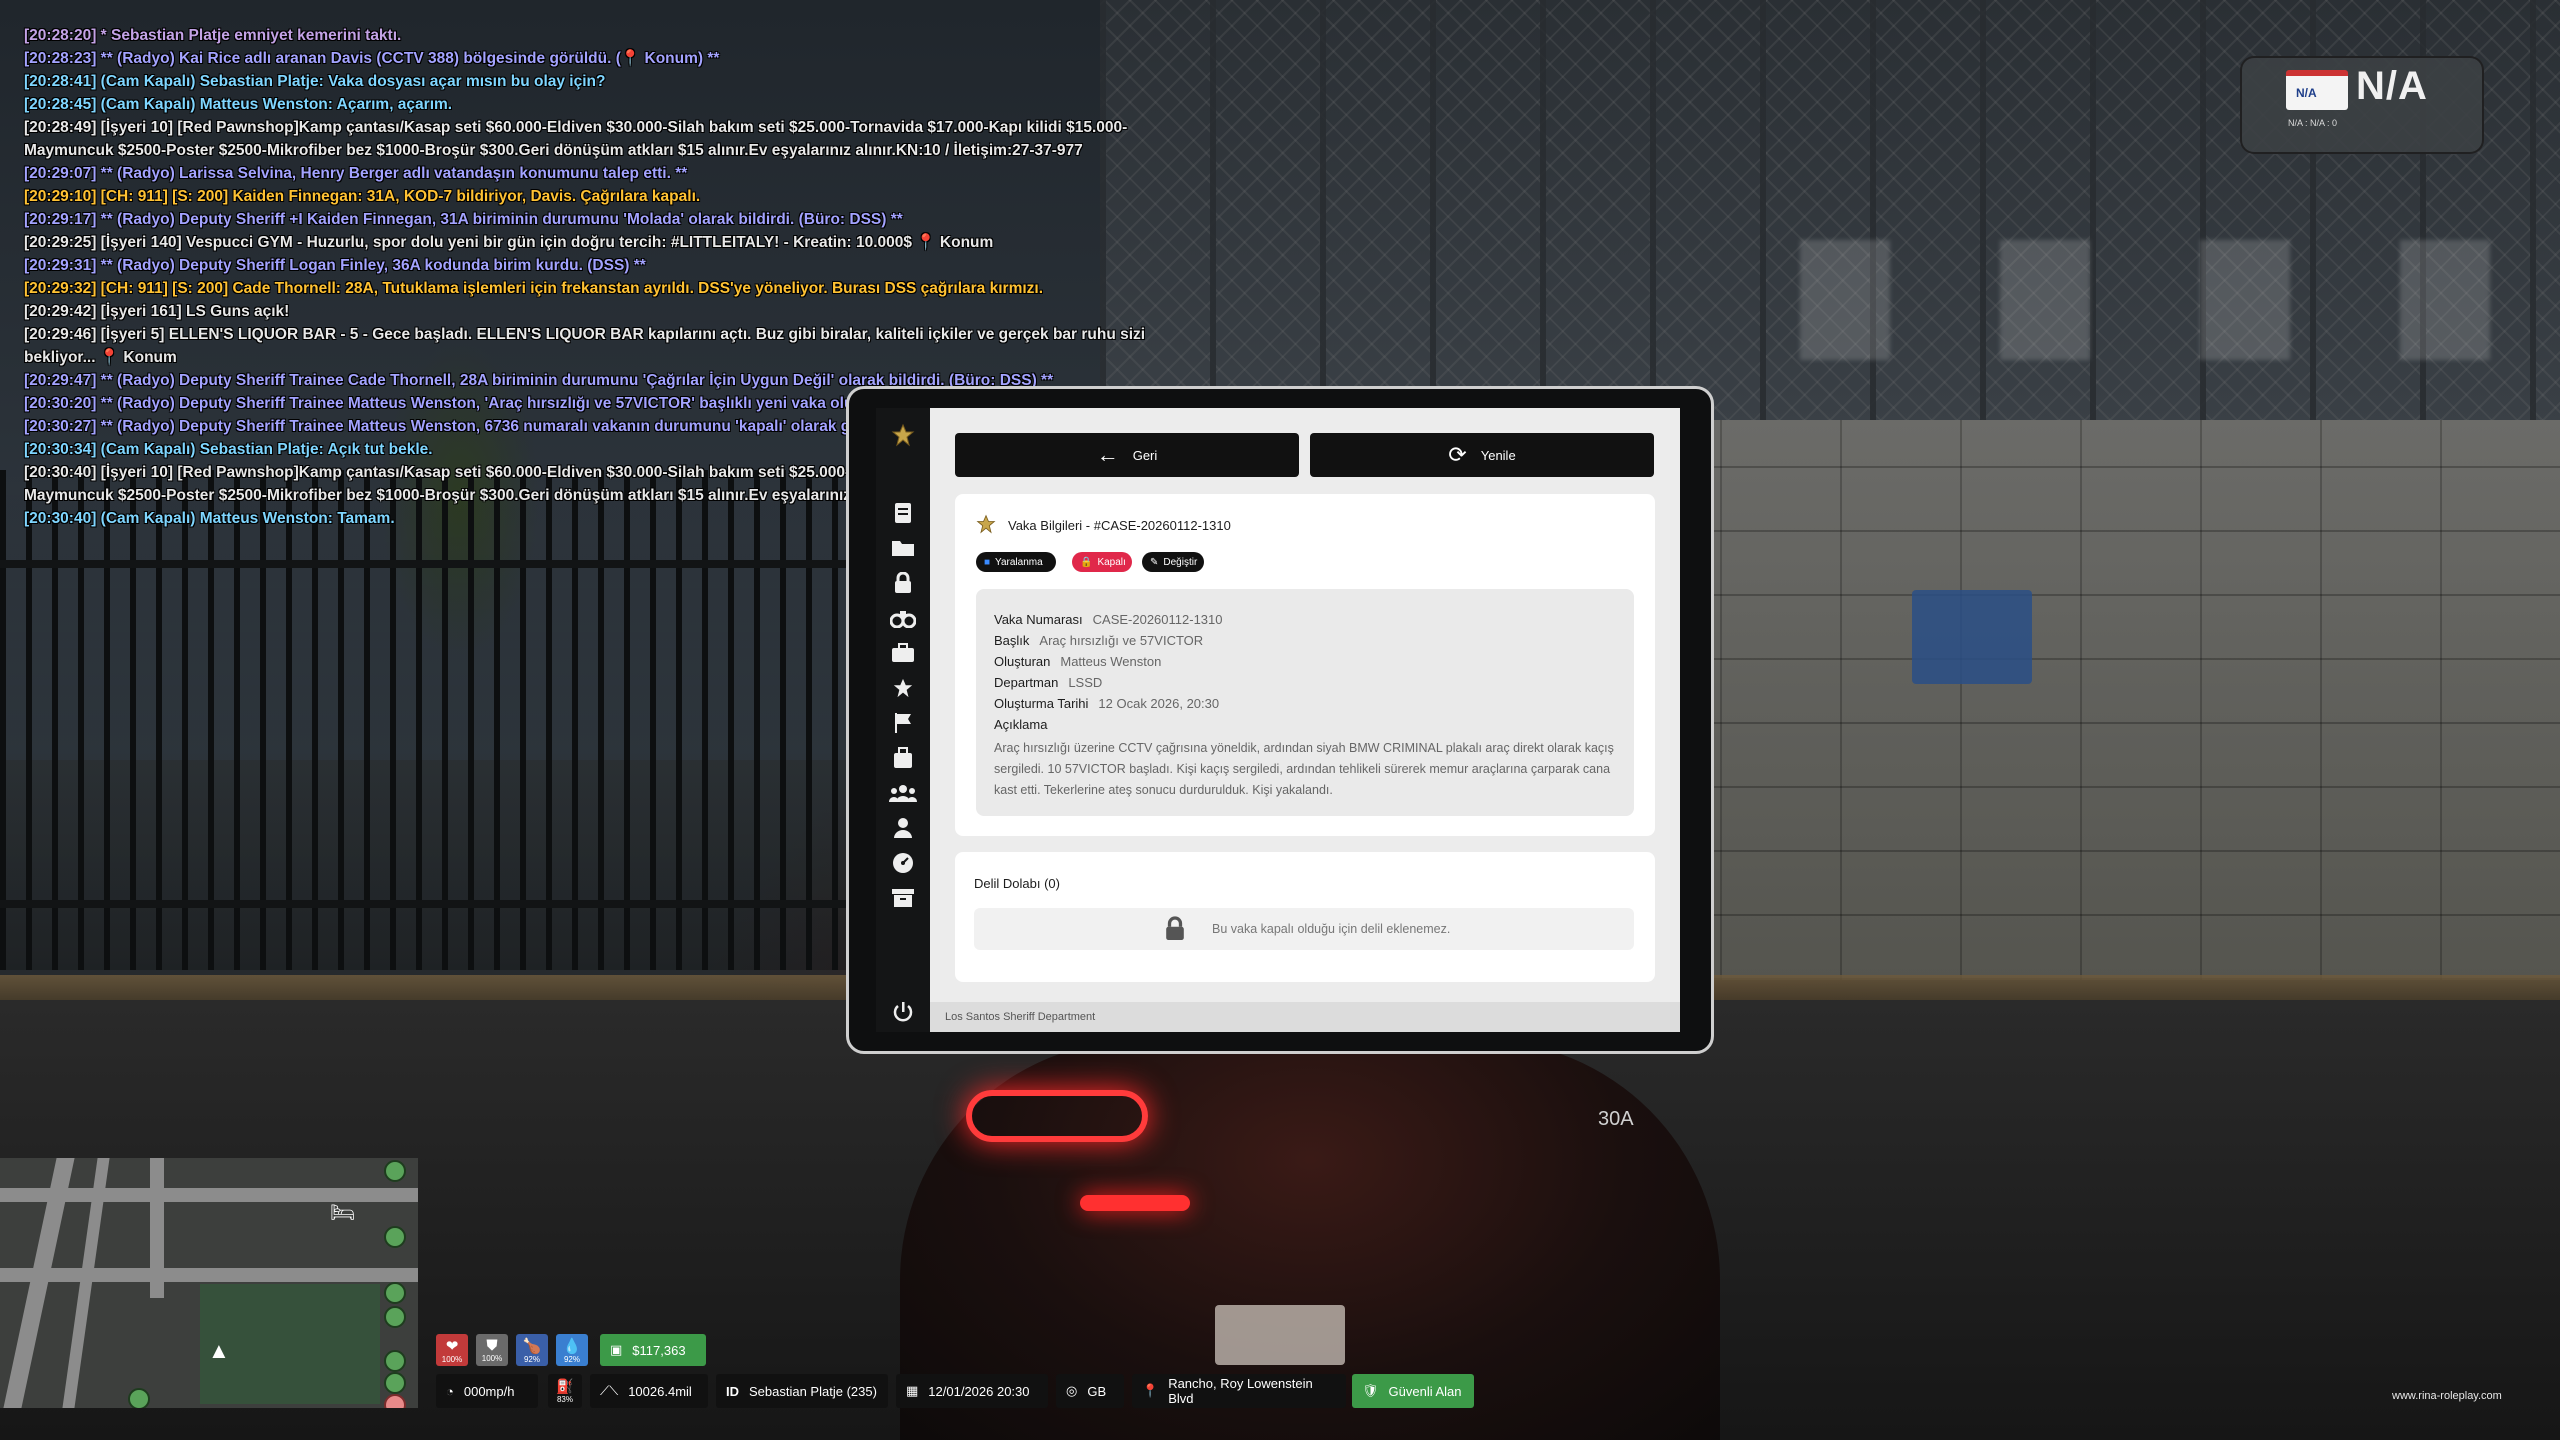 Image resolution: width=2560 pixels, height=1440 pixels. What do you see at coordinates (972, 1391) in the screenshot?
I see `datetime-display: ▦ 12/01/2026 20:30` at bounding box center [972, 1391].